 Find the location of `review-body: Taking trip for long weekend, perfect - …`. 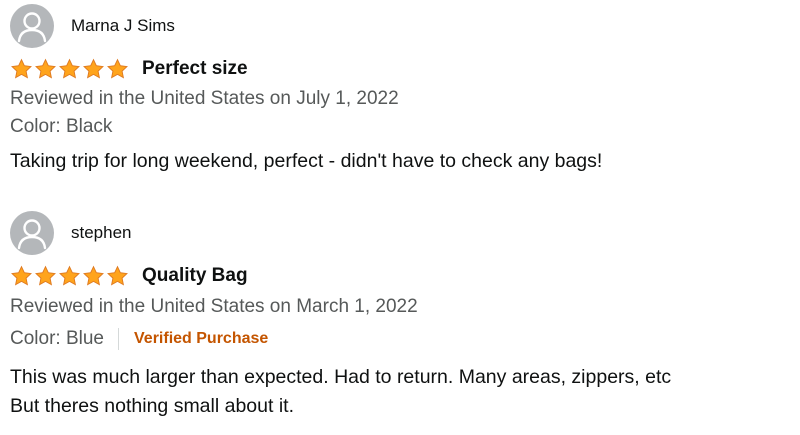

review-body: Taking trip for long weekend, perfect - … is located at coordinates (306, 161).